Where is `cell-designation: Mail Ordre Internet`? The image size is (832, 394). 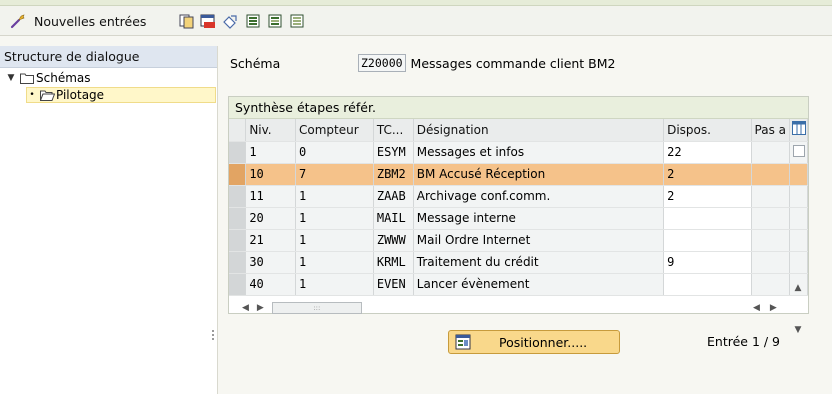
cell-designation: Mail Ordre Internet is located at coordinates (539, 240).